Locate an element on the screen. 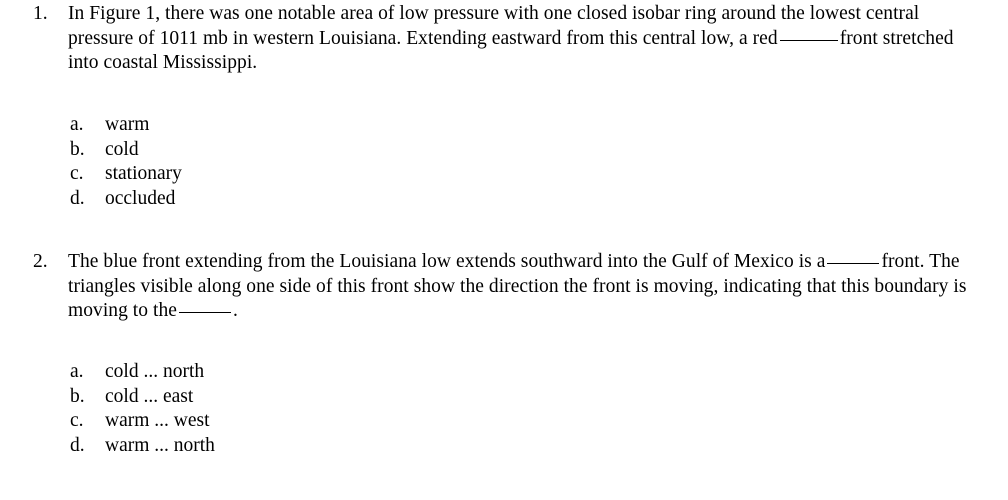  option-label: cold ... east is located at coordinates (149, 396).